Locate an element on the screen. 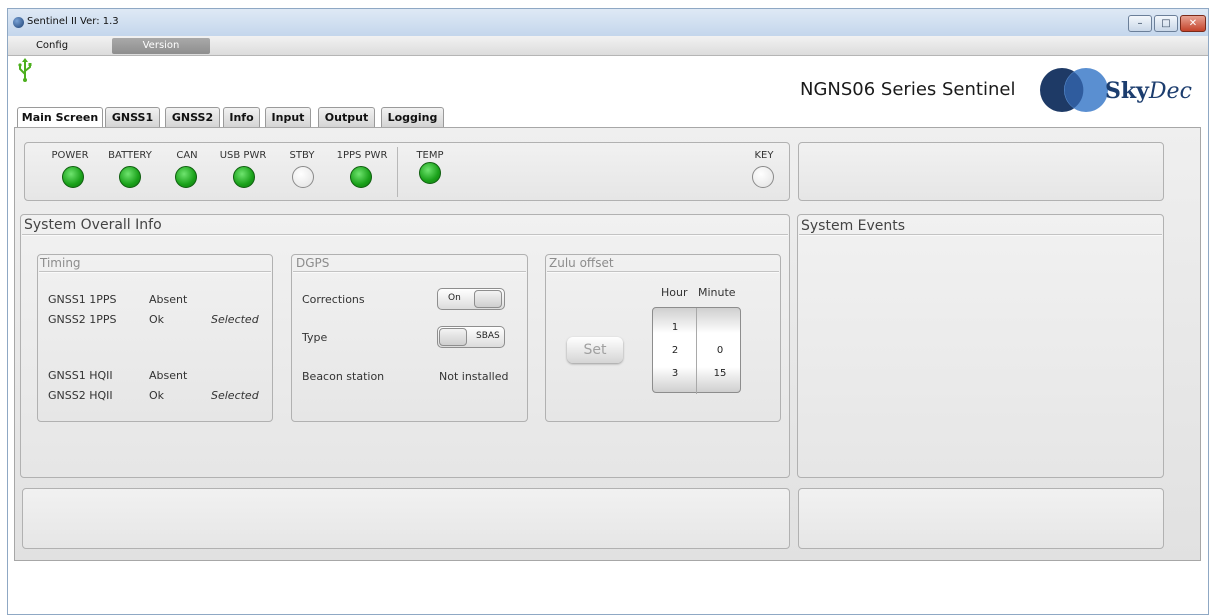 This screenshot has width=1211, height=615. hour-option: 1 is located at coordinates (675, 327).